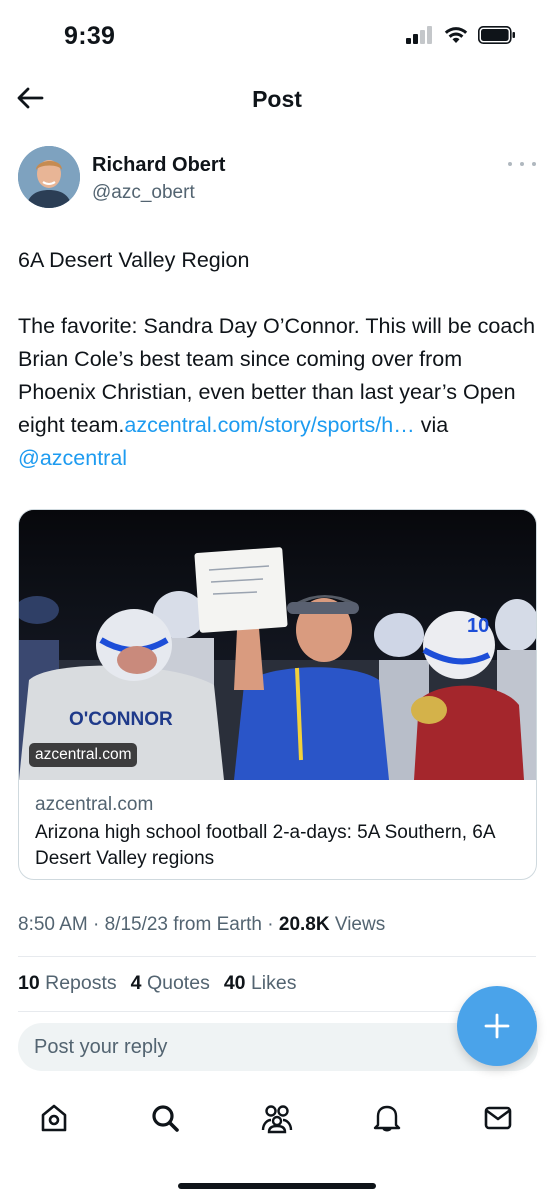 This screenshot has height=1200, width=554. What do you see at coordinates (81, 983) in the screenshot?
I see `reposts-label: Reposts` at bounding box center [81, 983].